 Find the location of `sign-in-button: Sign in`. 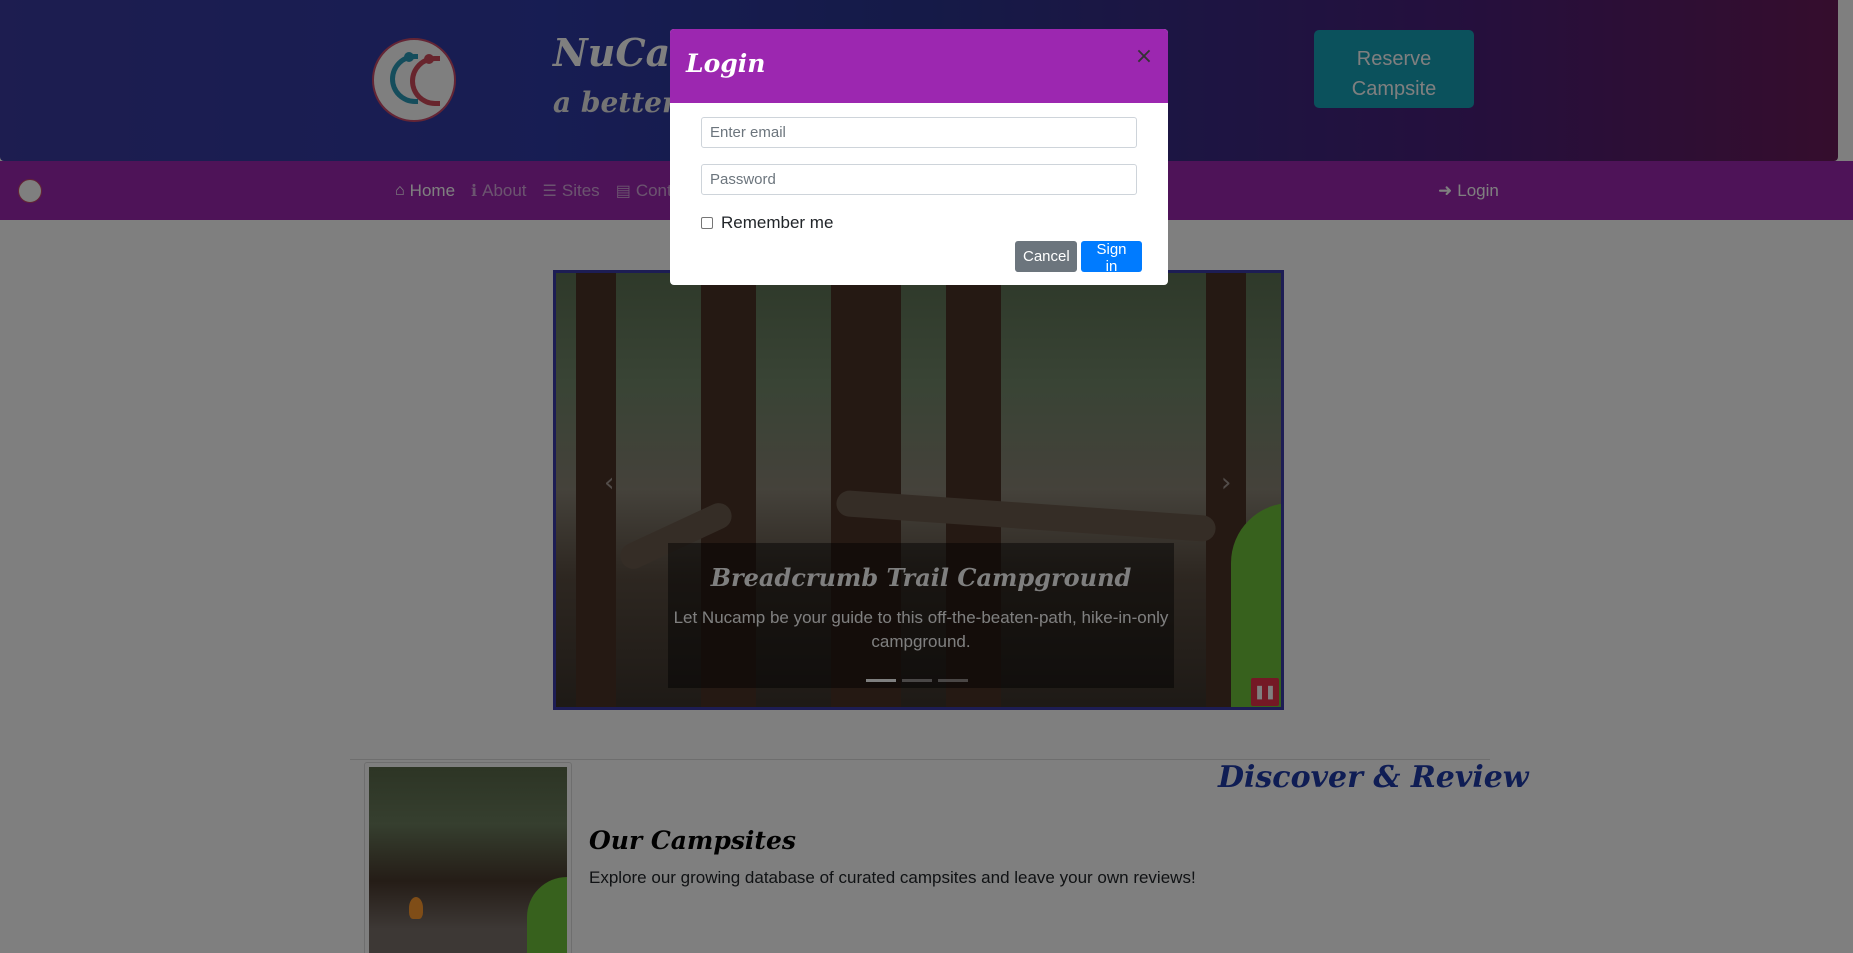

sign-in-button: Sign in is located at coordinates (1111, 258).